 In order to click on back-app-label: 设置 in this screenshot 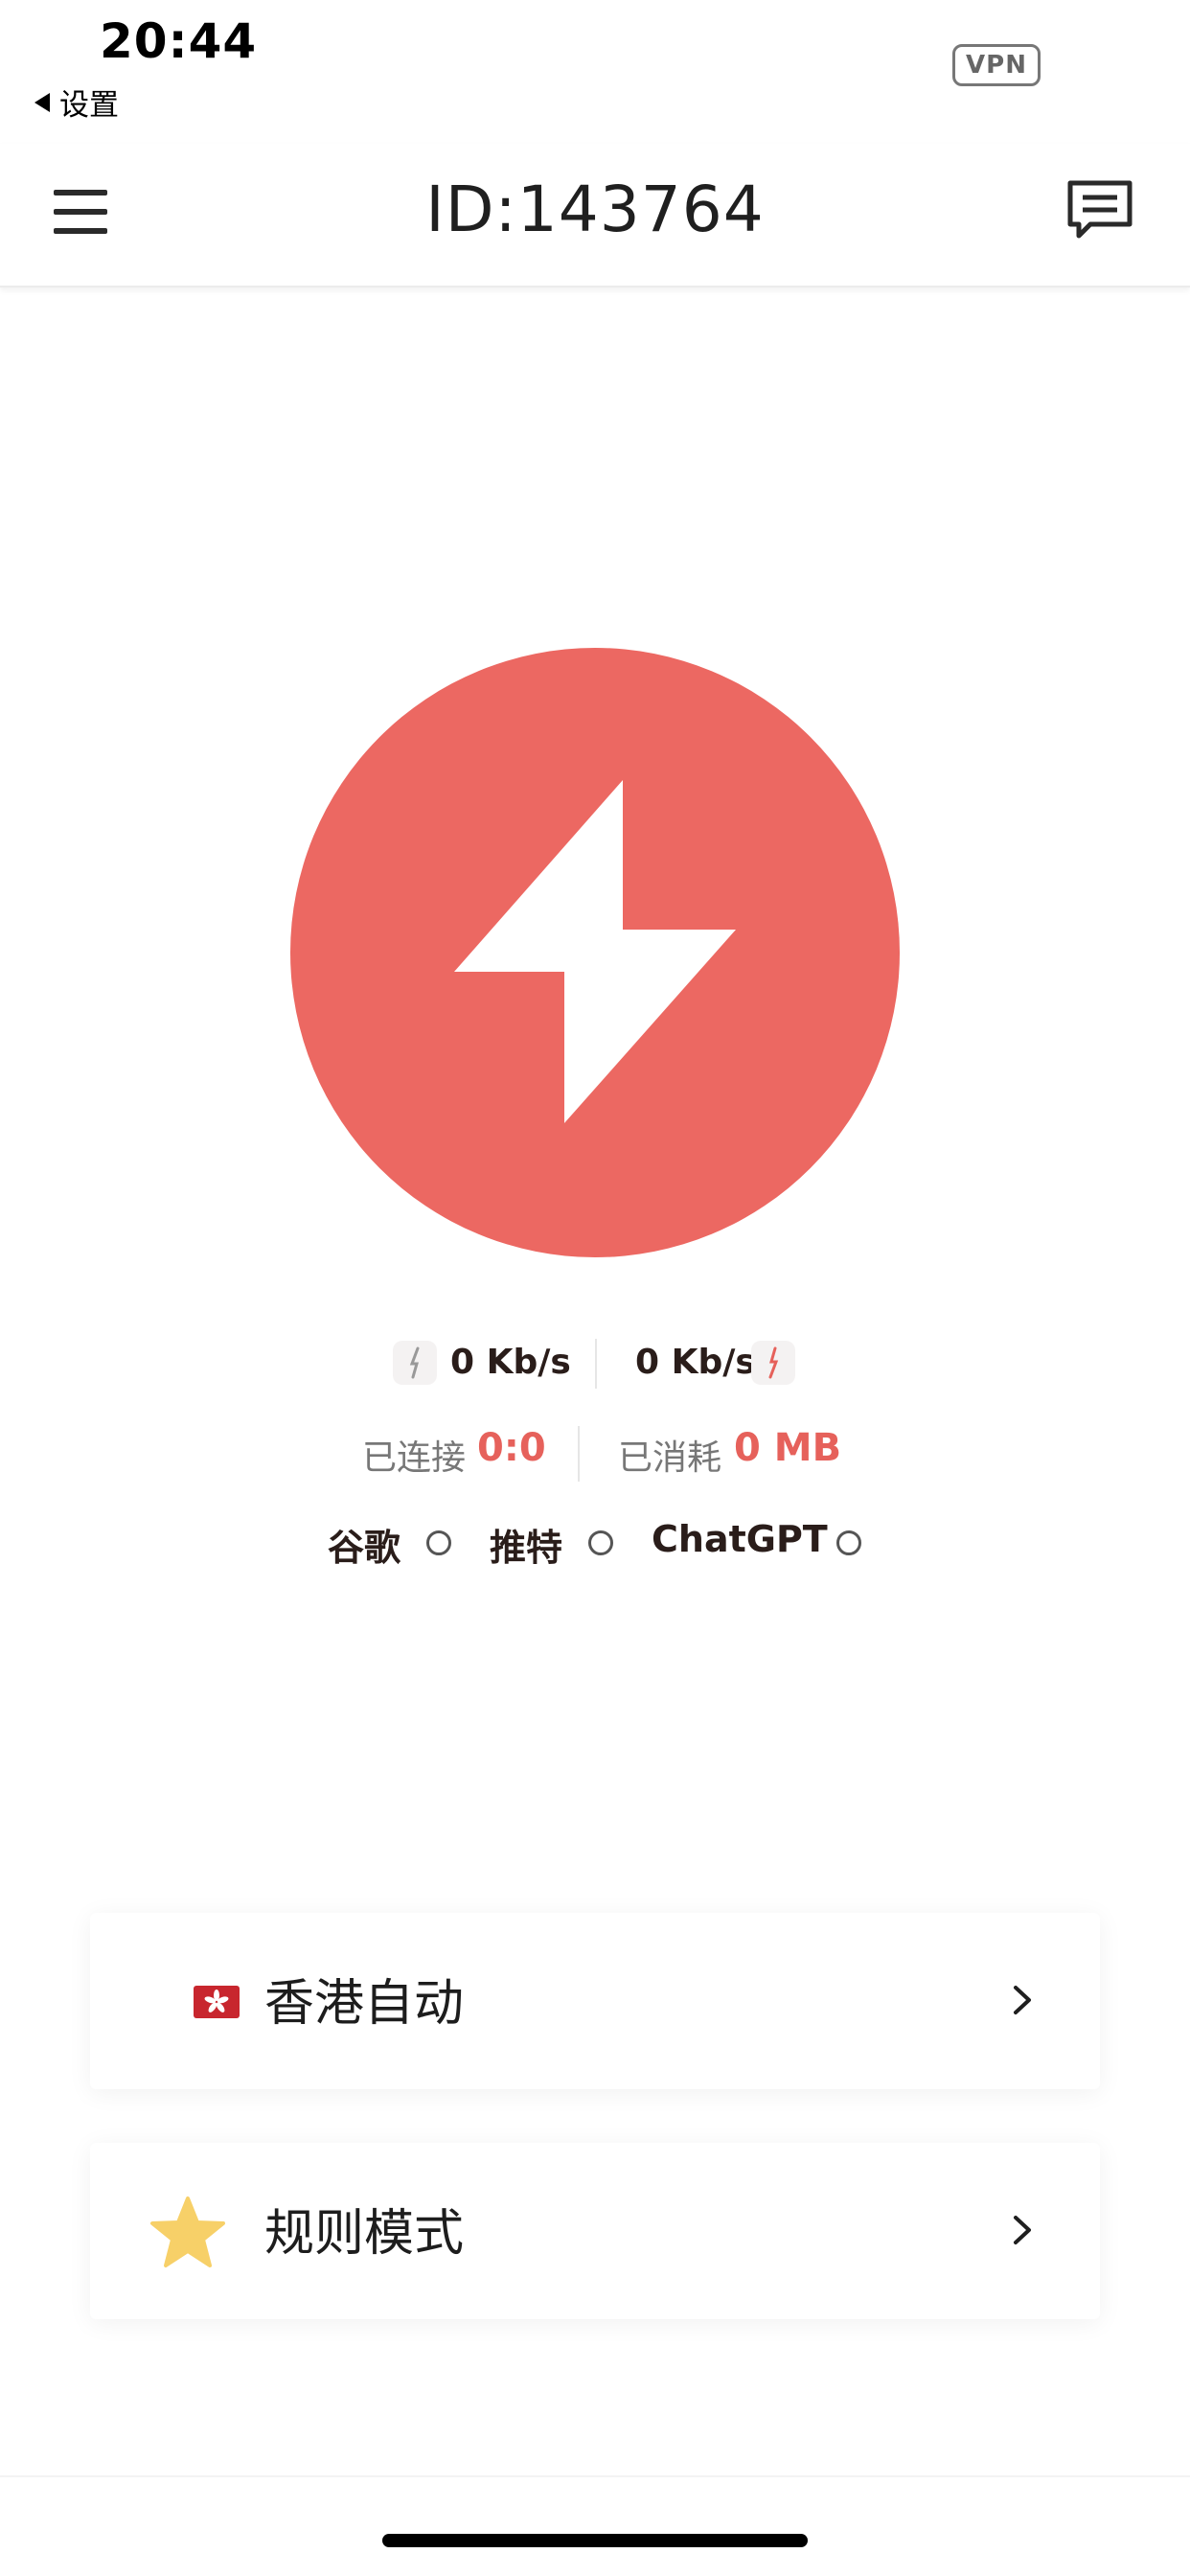, I will do `click(89, 105)`.